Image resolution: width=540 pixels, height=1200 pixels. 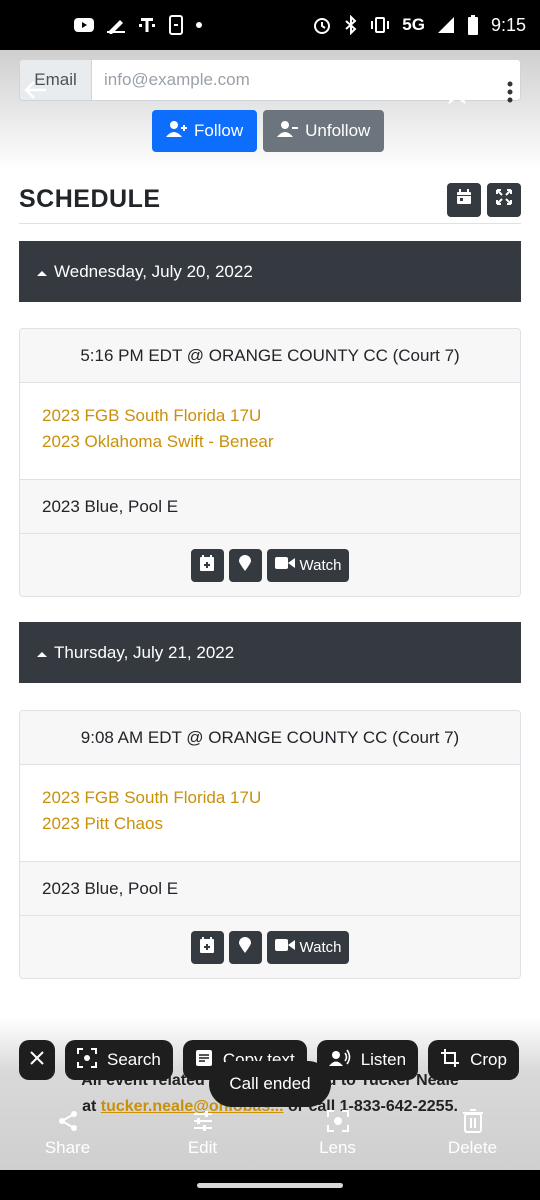 I want to click on expand-icon, so click(x=504, y=199).